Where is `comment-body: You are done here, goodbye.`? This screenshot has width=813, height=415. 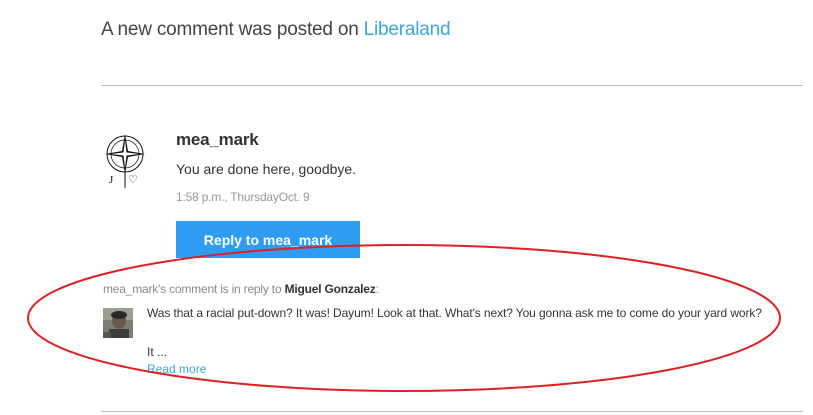
comment-body: You are done here, goodbye. is located at coordinates (266, 169).